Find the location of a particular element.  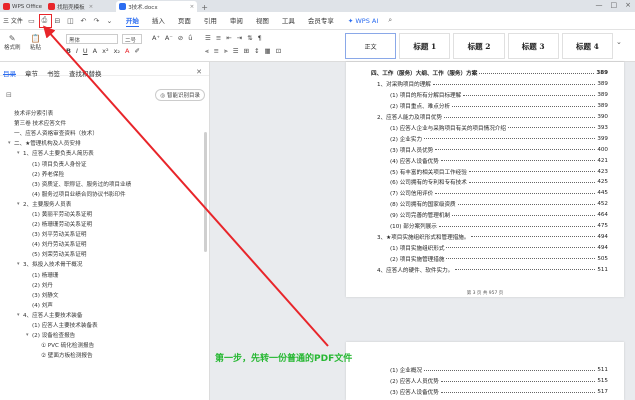

toc-item: ① PVC 硫化检测报告 is located at coordinates (102, 345).